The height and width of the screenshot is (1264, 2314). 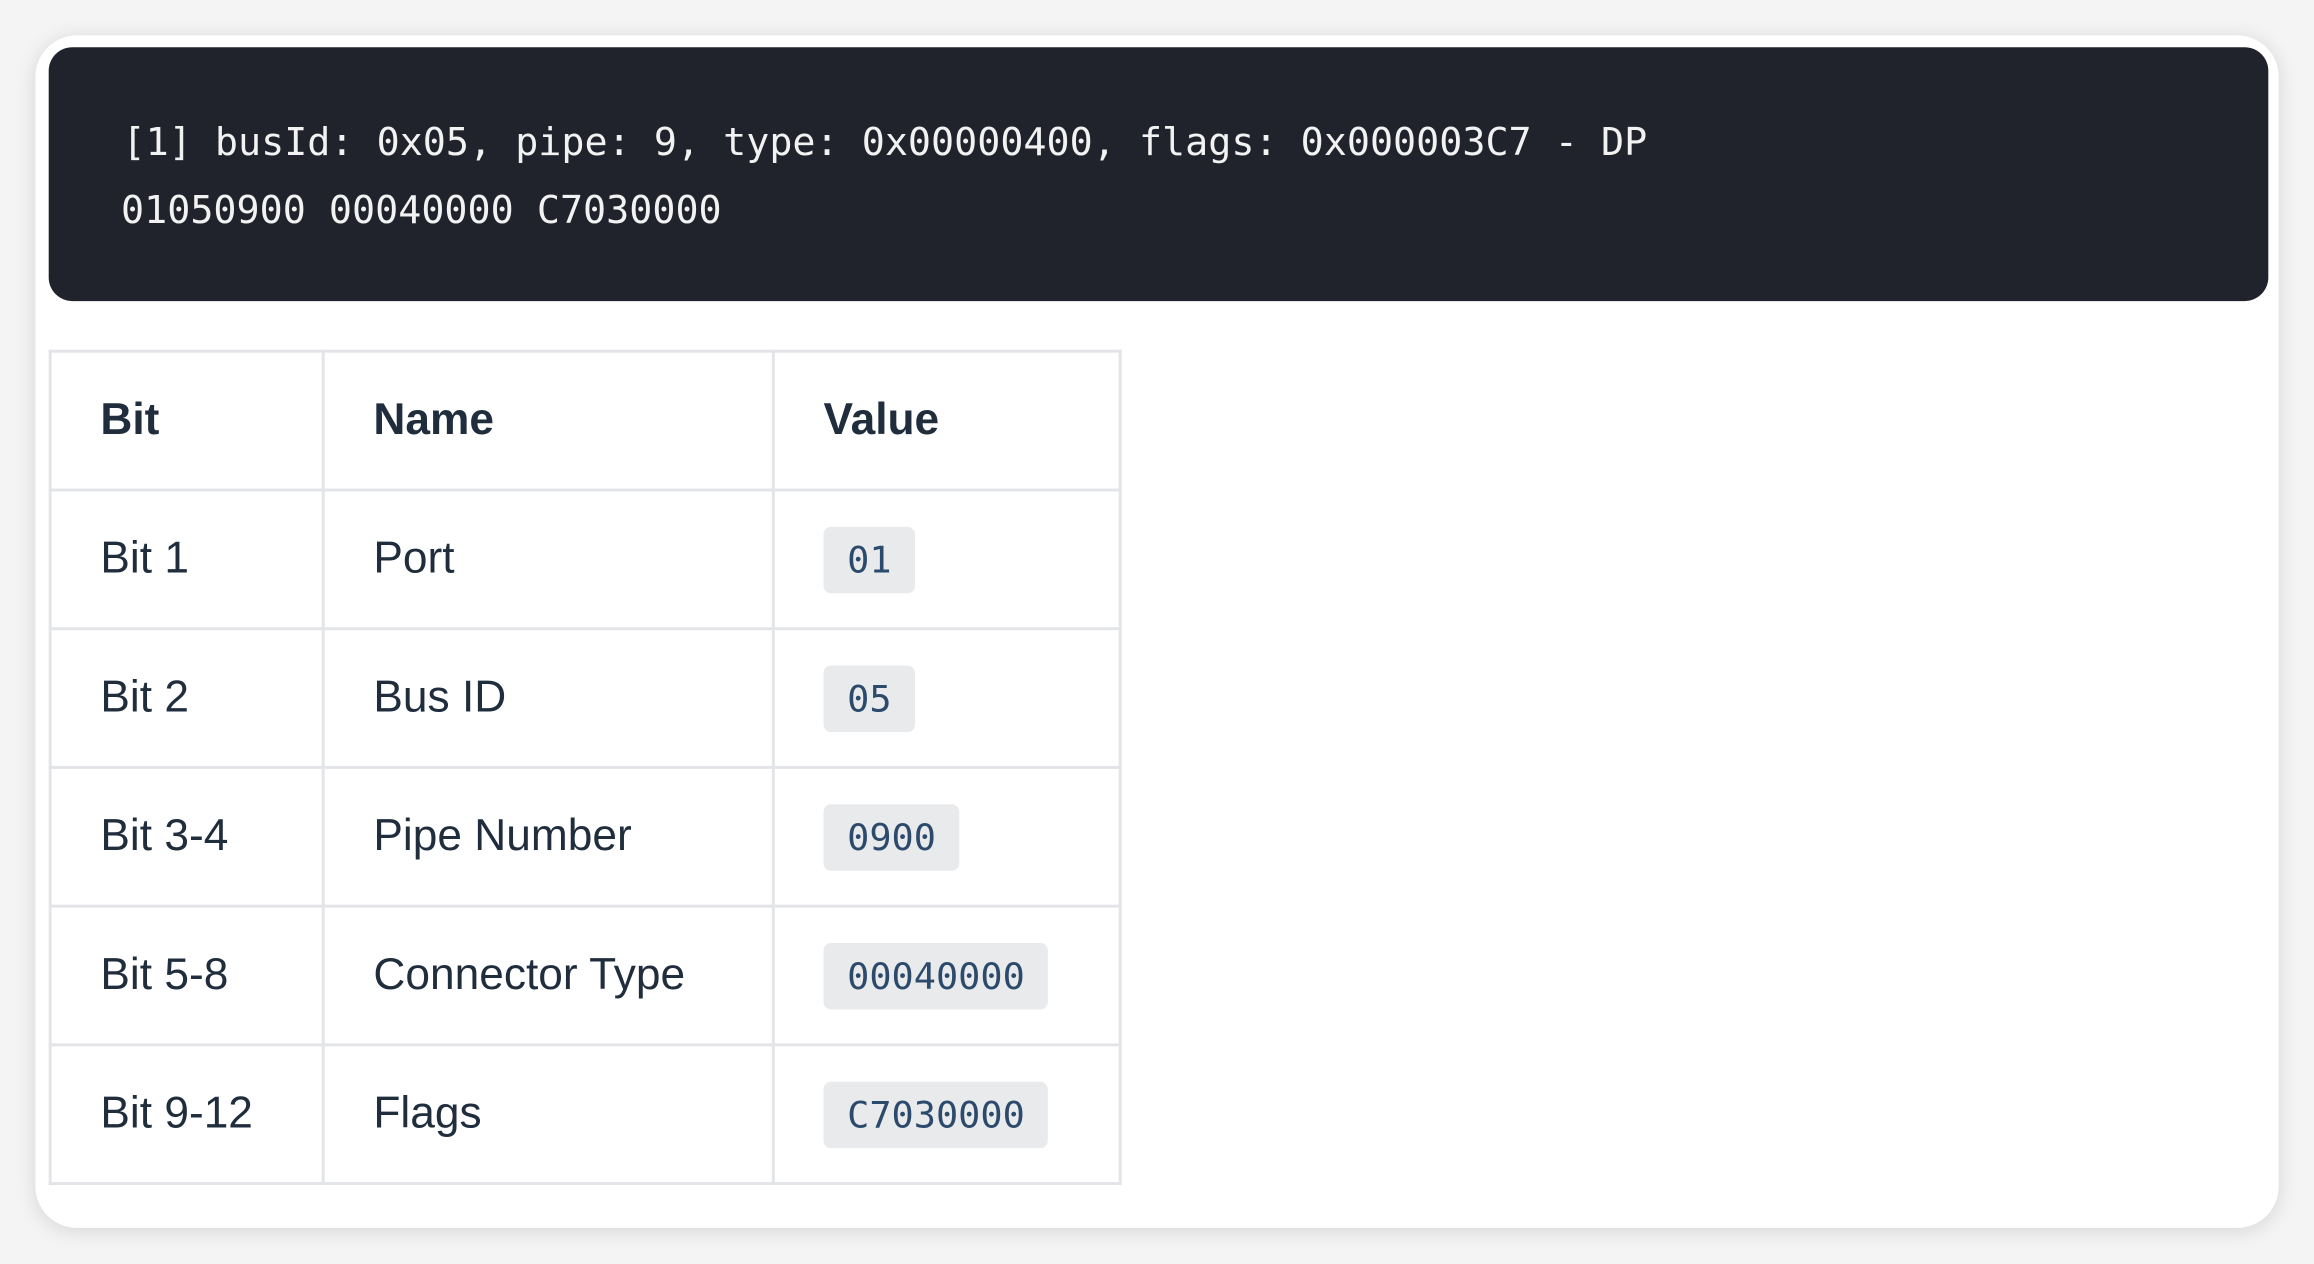 What do you see at coordinates (548, 698) in the screenshot?
I see `cell-name: Bus ID` at bounding box center [548, 698].